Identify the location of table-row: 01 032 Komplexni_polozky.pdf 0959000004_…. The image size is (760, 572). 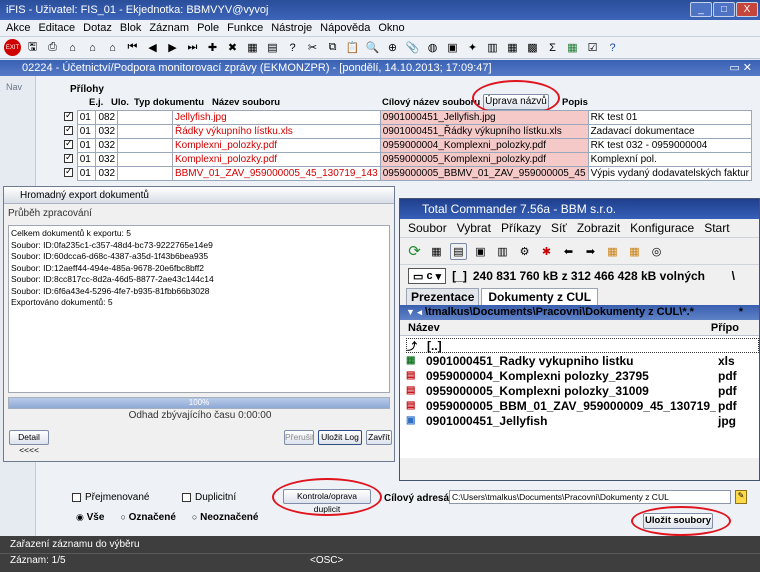
(407, 145).